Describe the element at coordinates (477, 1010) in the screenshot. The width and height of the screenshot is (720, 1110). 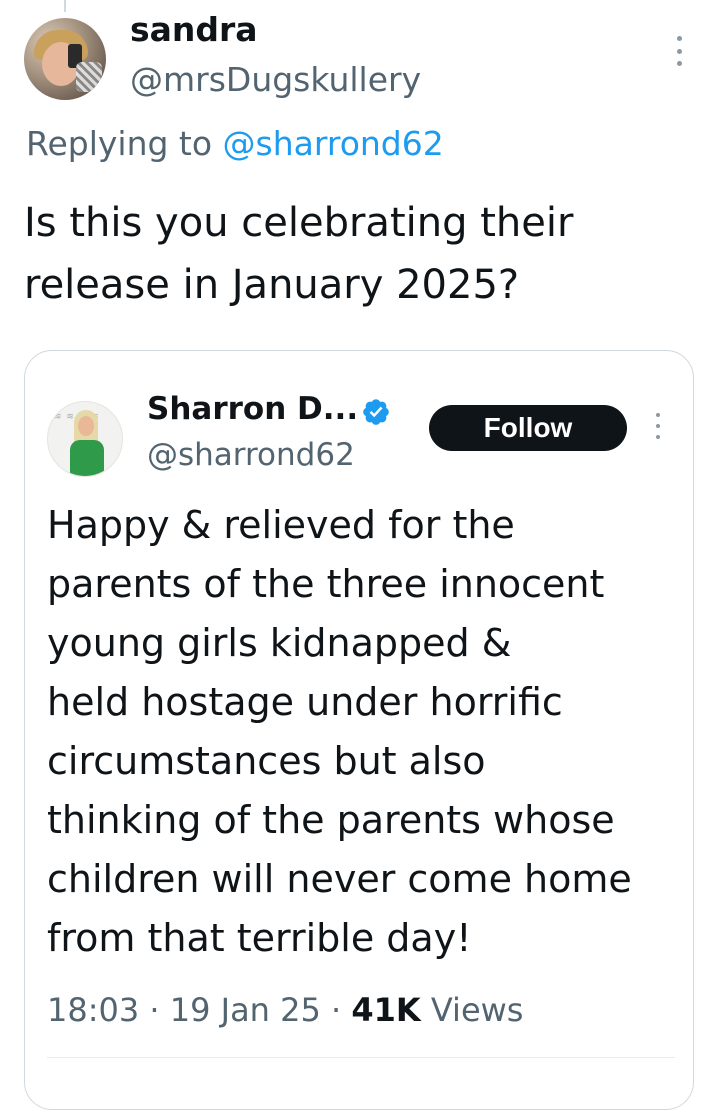
I see `views-label: Views` at that location.